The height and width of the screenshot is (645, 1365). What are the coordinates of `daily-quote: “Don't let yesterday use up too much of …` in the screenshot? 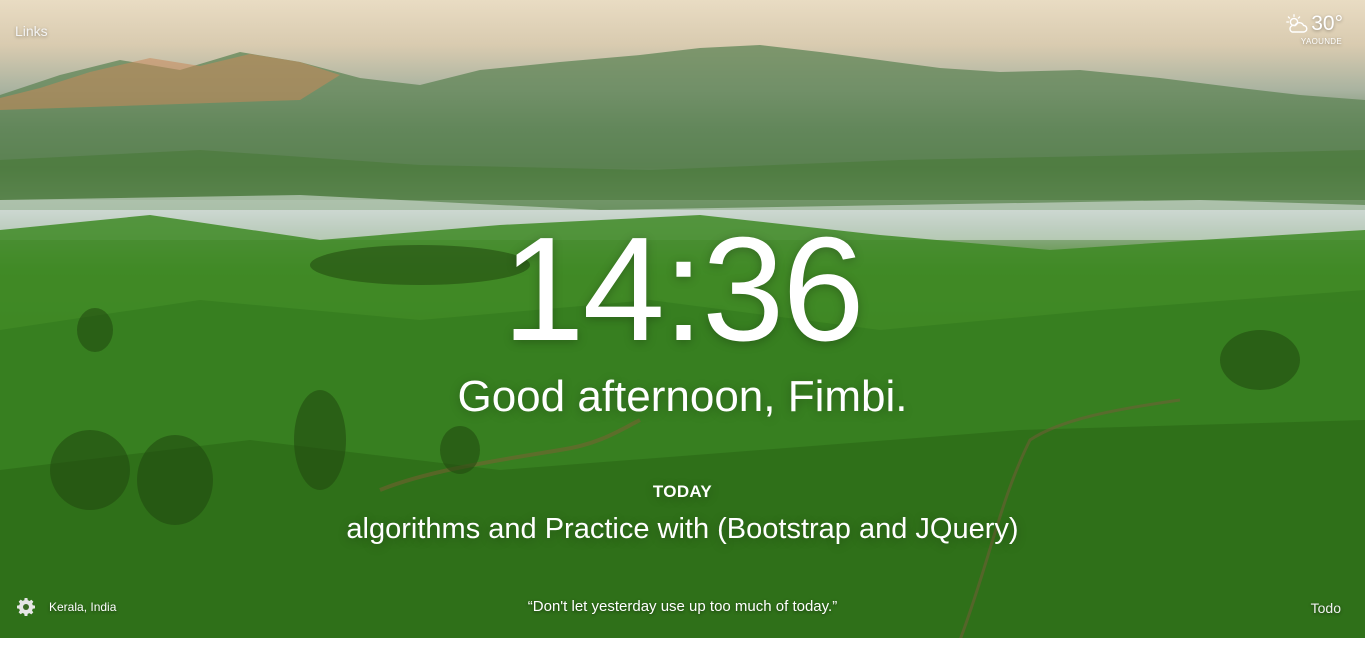 It's located at (682, 606).